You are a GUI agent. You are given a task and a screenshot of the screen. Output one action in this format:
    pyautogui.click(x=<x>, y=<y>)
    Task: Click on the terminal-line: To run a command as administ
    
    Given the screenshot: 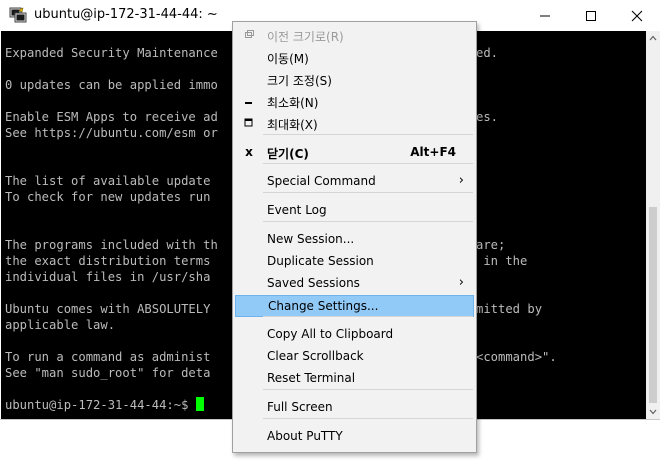 What is the action you would take?
    pyautogui.click(x=108, y=357)
    